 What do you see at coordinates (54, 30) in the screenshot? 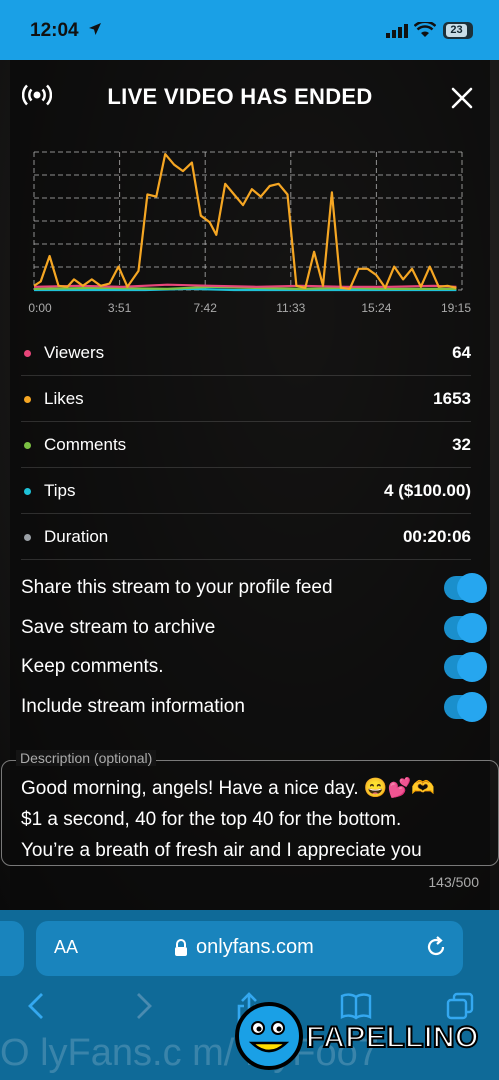
I see `status-time: 12:04` at bounding box center [54, 30].